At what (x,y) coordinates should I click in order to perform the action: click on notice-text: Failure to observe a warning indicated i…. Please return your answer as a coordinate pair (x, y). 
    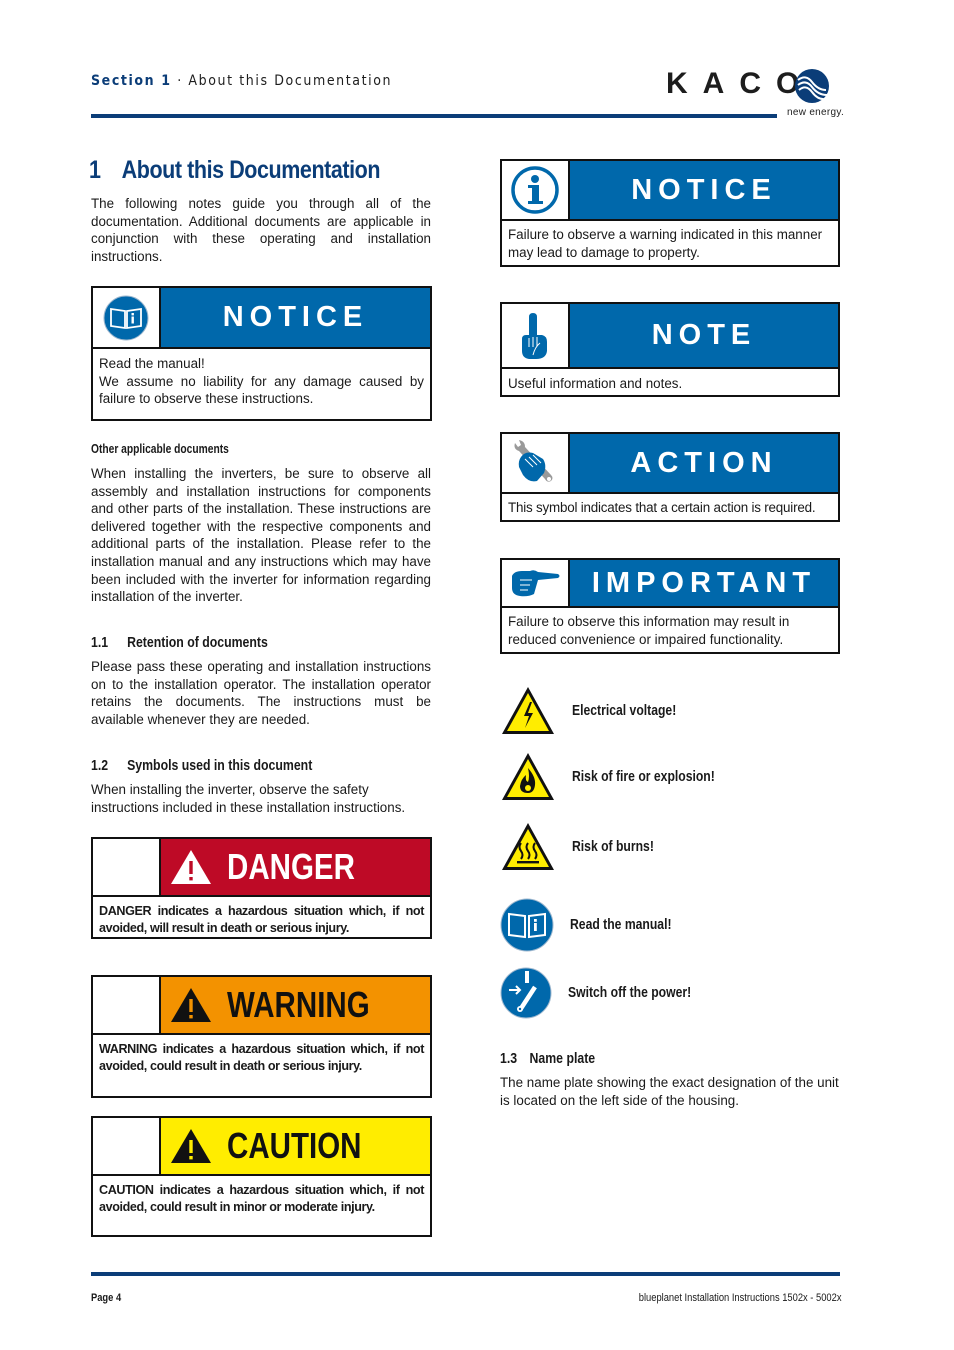
    Looking at the image, I should click on (665, 243).